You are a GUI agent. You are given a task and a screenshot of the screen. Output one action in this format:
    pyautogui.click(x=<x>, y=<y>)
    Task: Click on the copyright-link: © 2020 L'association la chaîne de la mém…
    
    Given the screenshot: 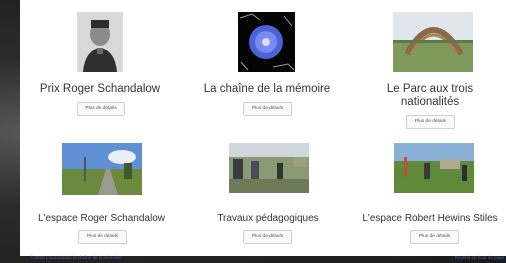 What is the action you would take?
    pyautogui.click(x=75, y=257)
    